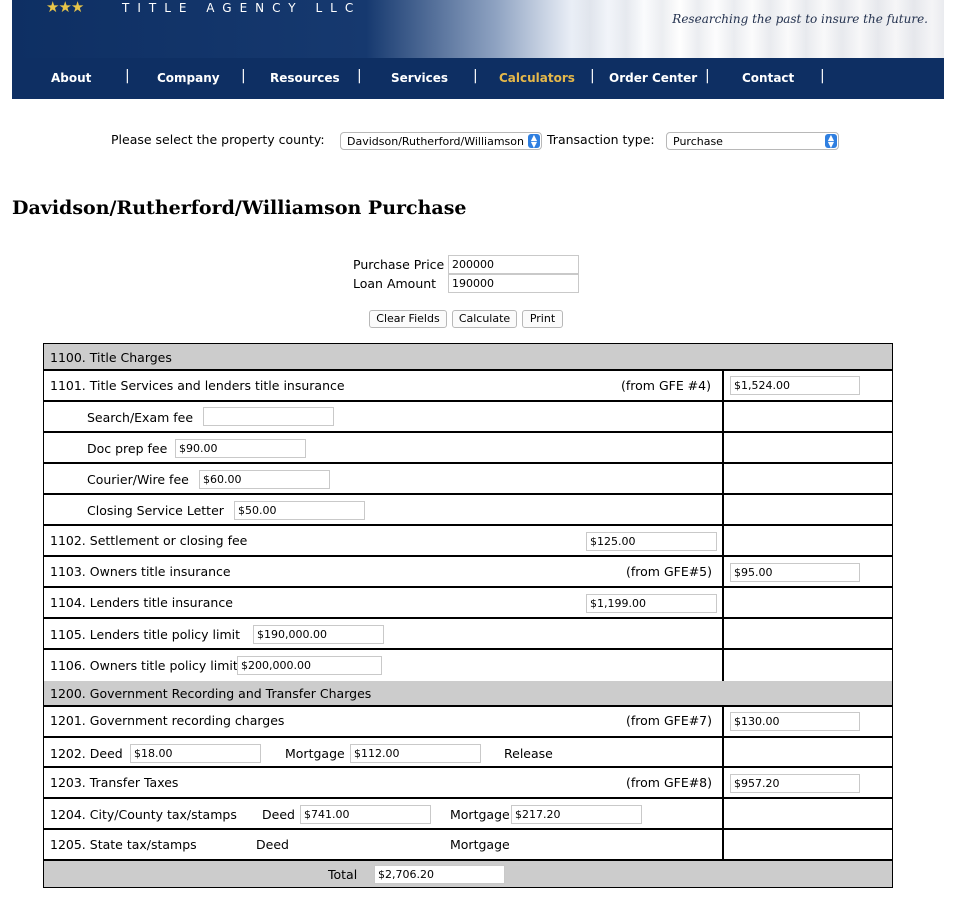 The height and width of the screenshot is (903, 972). What do you see at coordinates (408, 319) in the screenshot?
I see `clear-fields-button: Clear Fields` at bounding box center [408, 319].